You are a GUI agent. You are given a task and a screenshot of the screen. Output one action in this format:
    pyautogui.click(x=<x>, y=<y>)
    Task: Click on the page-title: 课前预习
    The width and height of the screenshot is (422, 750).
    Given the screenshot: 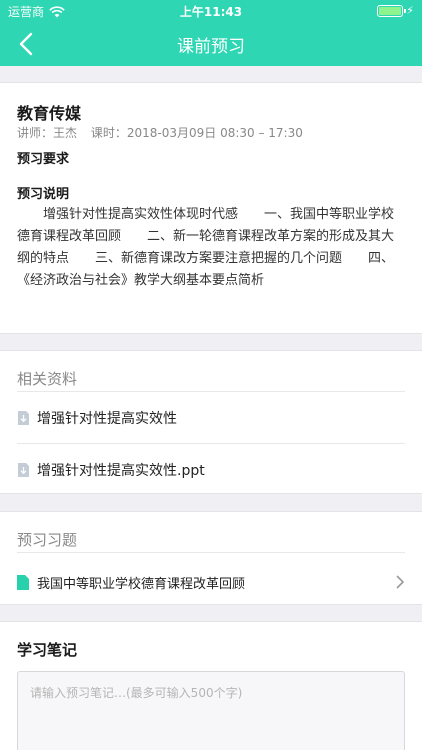 What is the action you would take?
    pyautogui.click(x=211, y=47)
    